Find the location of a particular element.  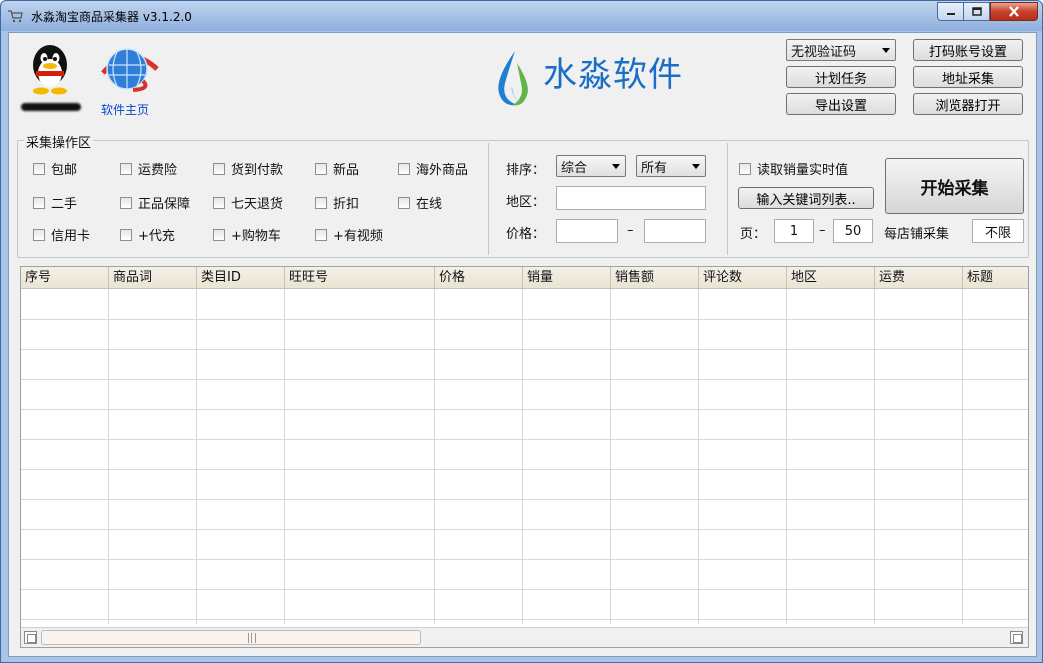

checkbox-realtime-sales: 读取销量实时值 is located at coordinates (793, 168).